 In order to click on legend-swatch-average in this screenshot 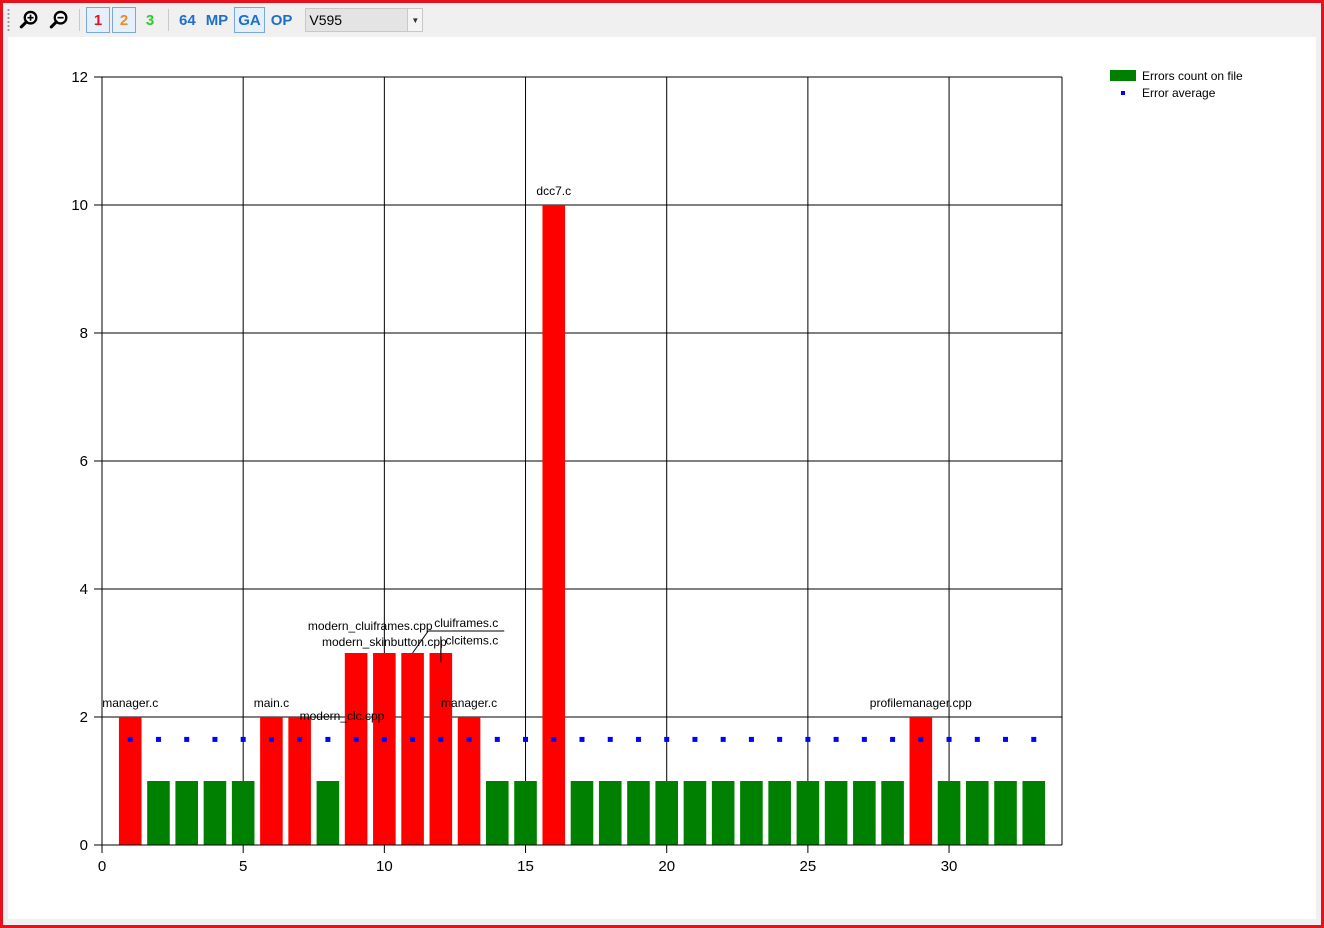, I will do `click(1123, 93)`.